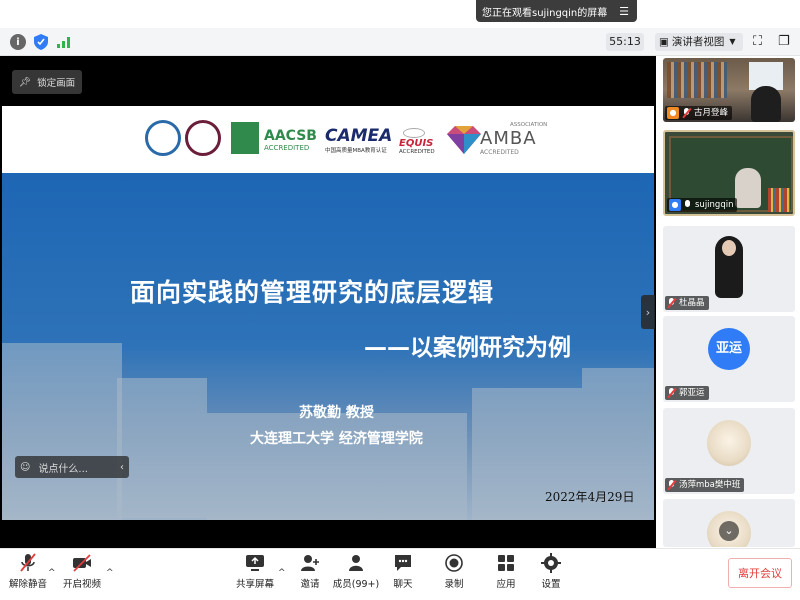 The image size is (800, 600). I want to click on share-screen-icon, so click(255, 563).